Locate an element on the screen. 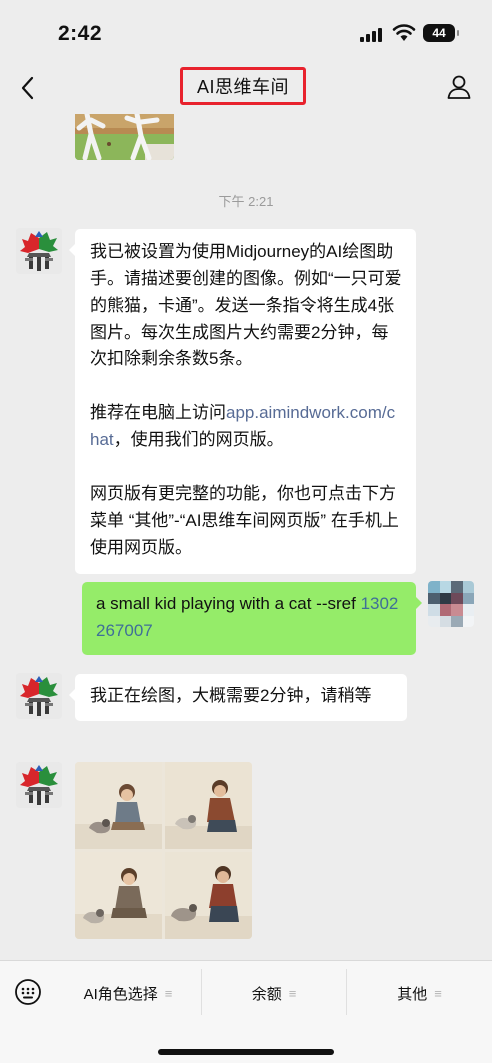  bot-message-bubble: 我正在绘图，大概需要2分钟，请稍等 is located at coordinates (238, 697).